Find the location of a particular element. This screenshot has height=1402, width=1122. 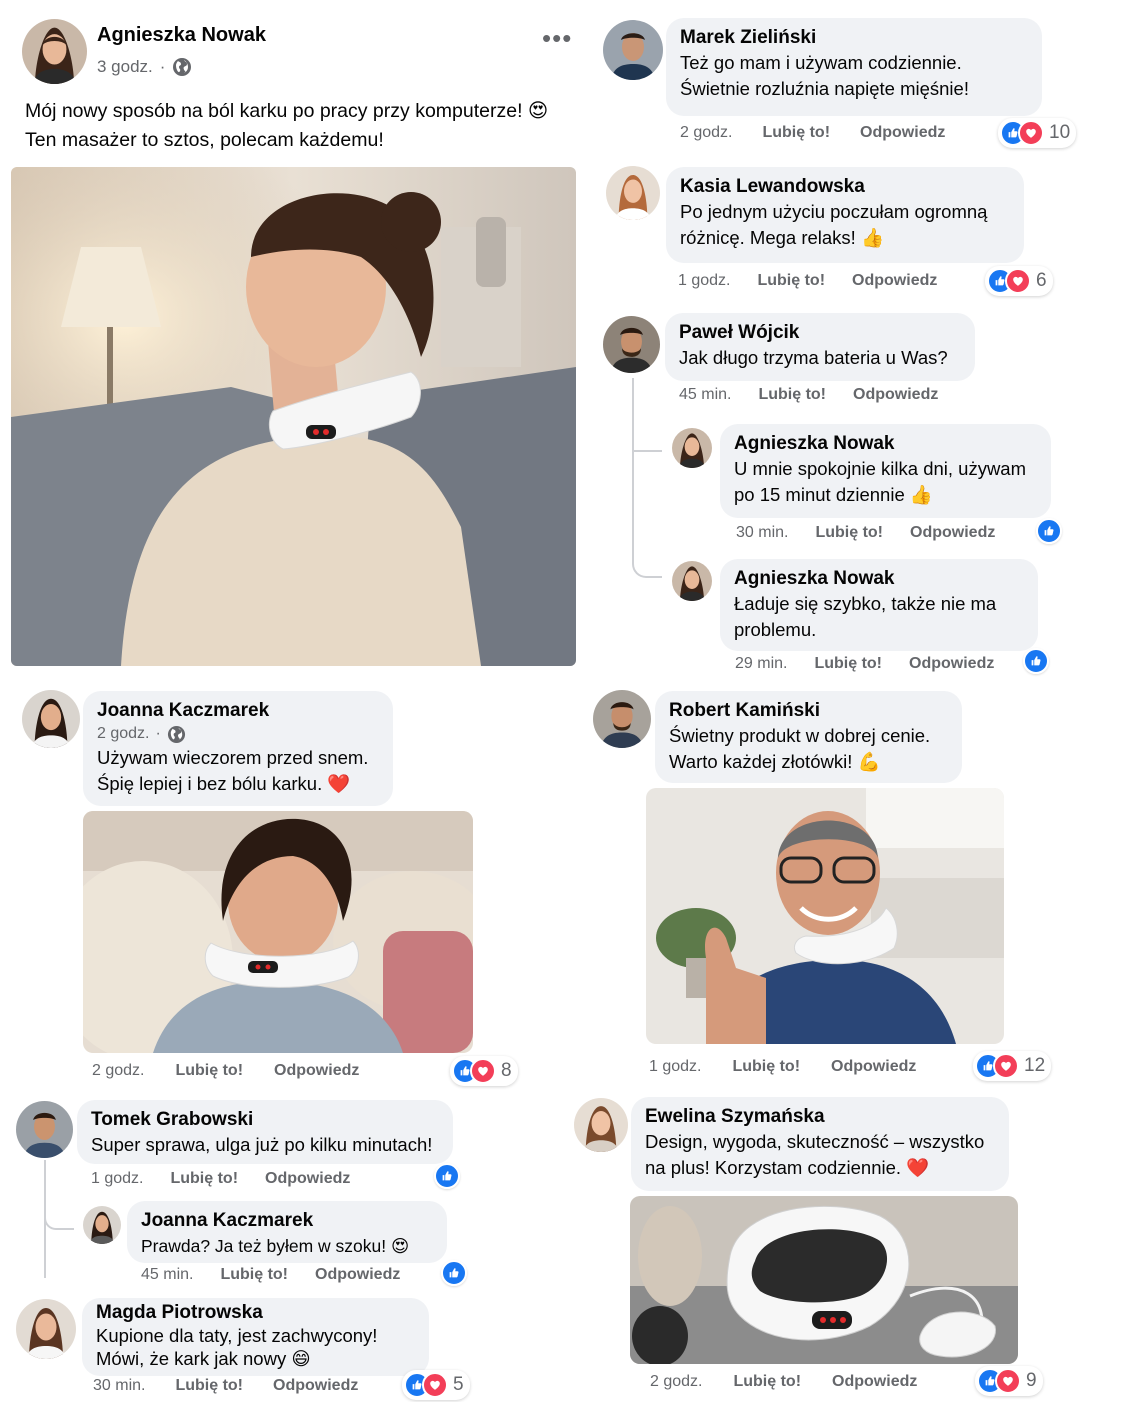

reply-thread-line is located at coordinates (647, 478).